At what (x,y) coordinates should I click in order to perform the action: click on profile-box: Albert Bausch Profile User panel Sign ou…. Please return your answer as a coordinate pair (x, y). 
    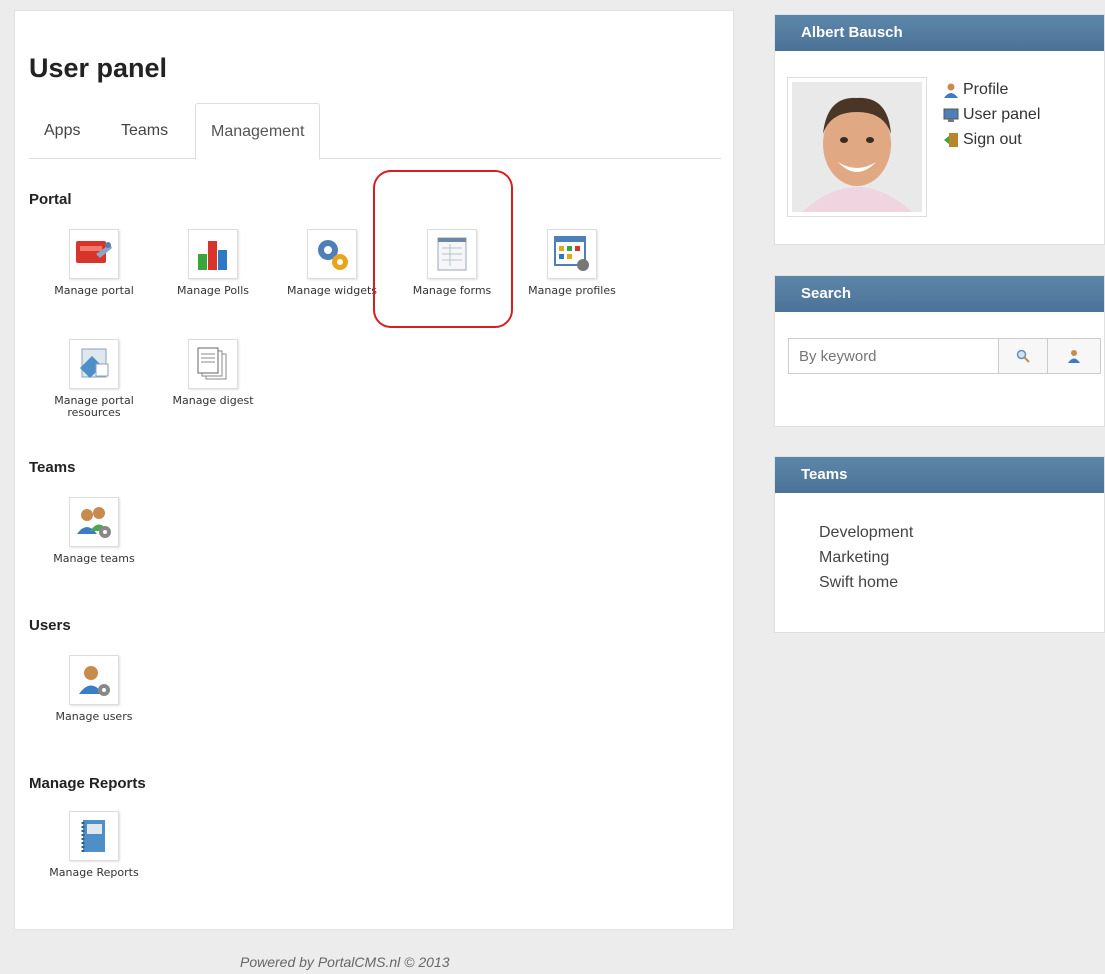
    Looking at the image, I should click on (939, 129).